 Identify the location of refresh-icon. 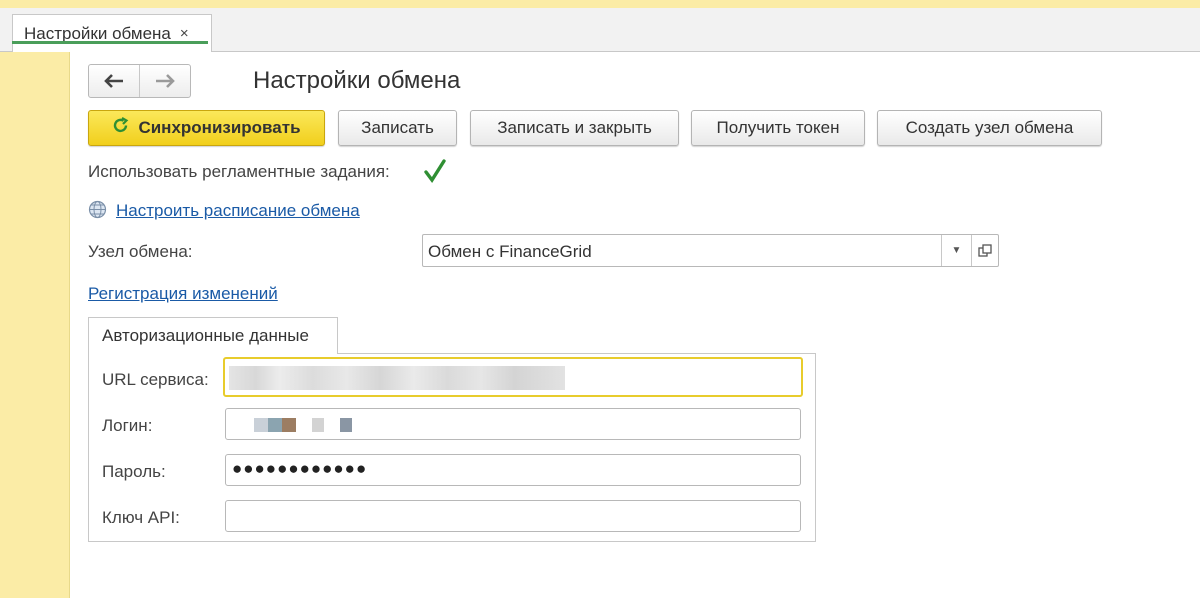
(120, 128).